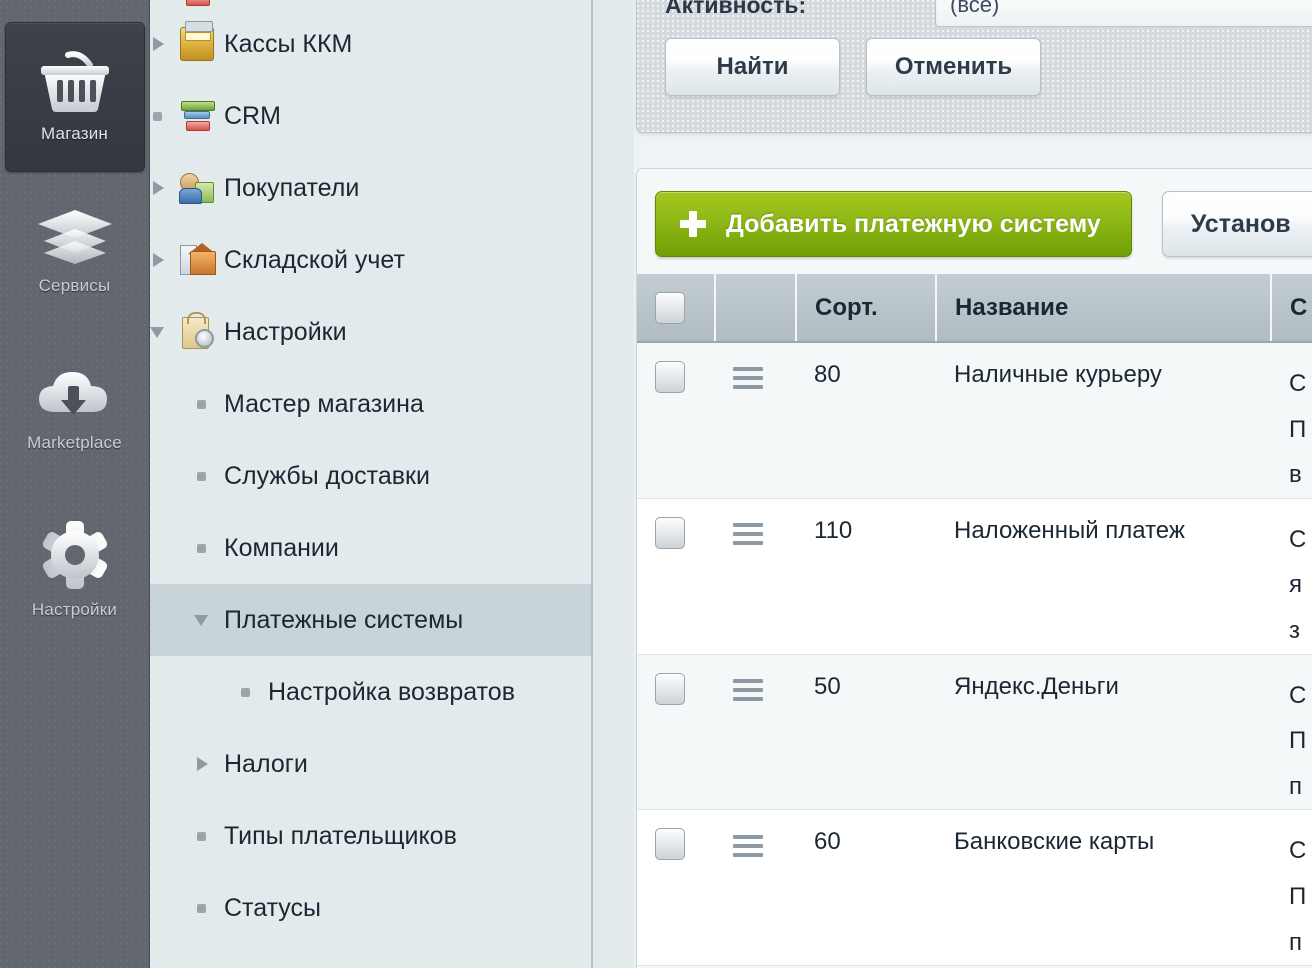  I want to click on tree-item-tipy-platelshchikov: Типы плательщиков, so click(371, 836).